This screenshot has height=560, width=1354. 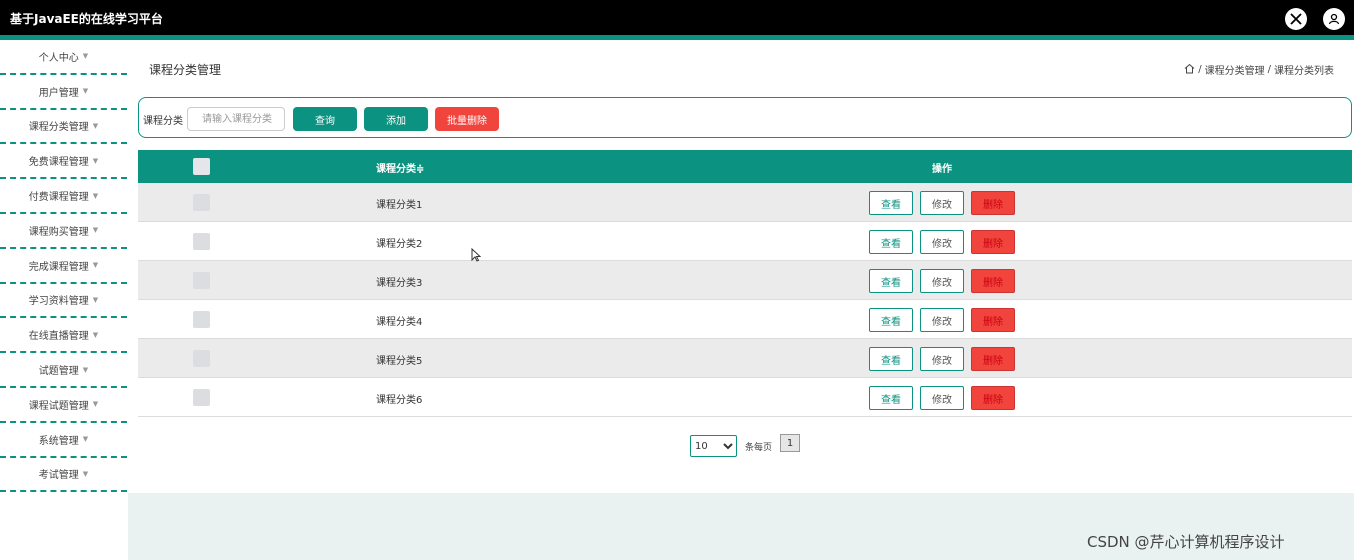 I want to click on column-header-label: 课程分类, so click(x=396, y=169).